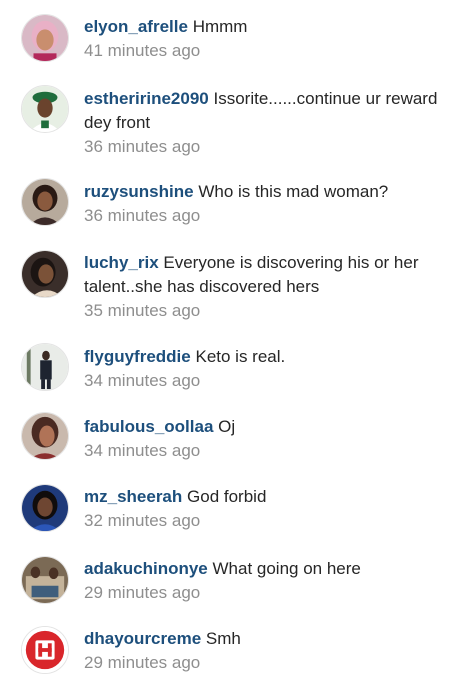 Image resolution: width=474 pixels, height=678 pixels. I want to click on comment-username: mz_sheerah, so click(133, 496).